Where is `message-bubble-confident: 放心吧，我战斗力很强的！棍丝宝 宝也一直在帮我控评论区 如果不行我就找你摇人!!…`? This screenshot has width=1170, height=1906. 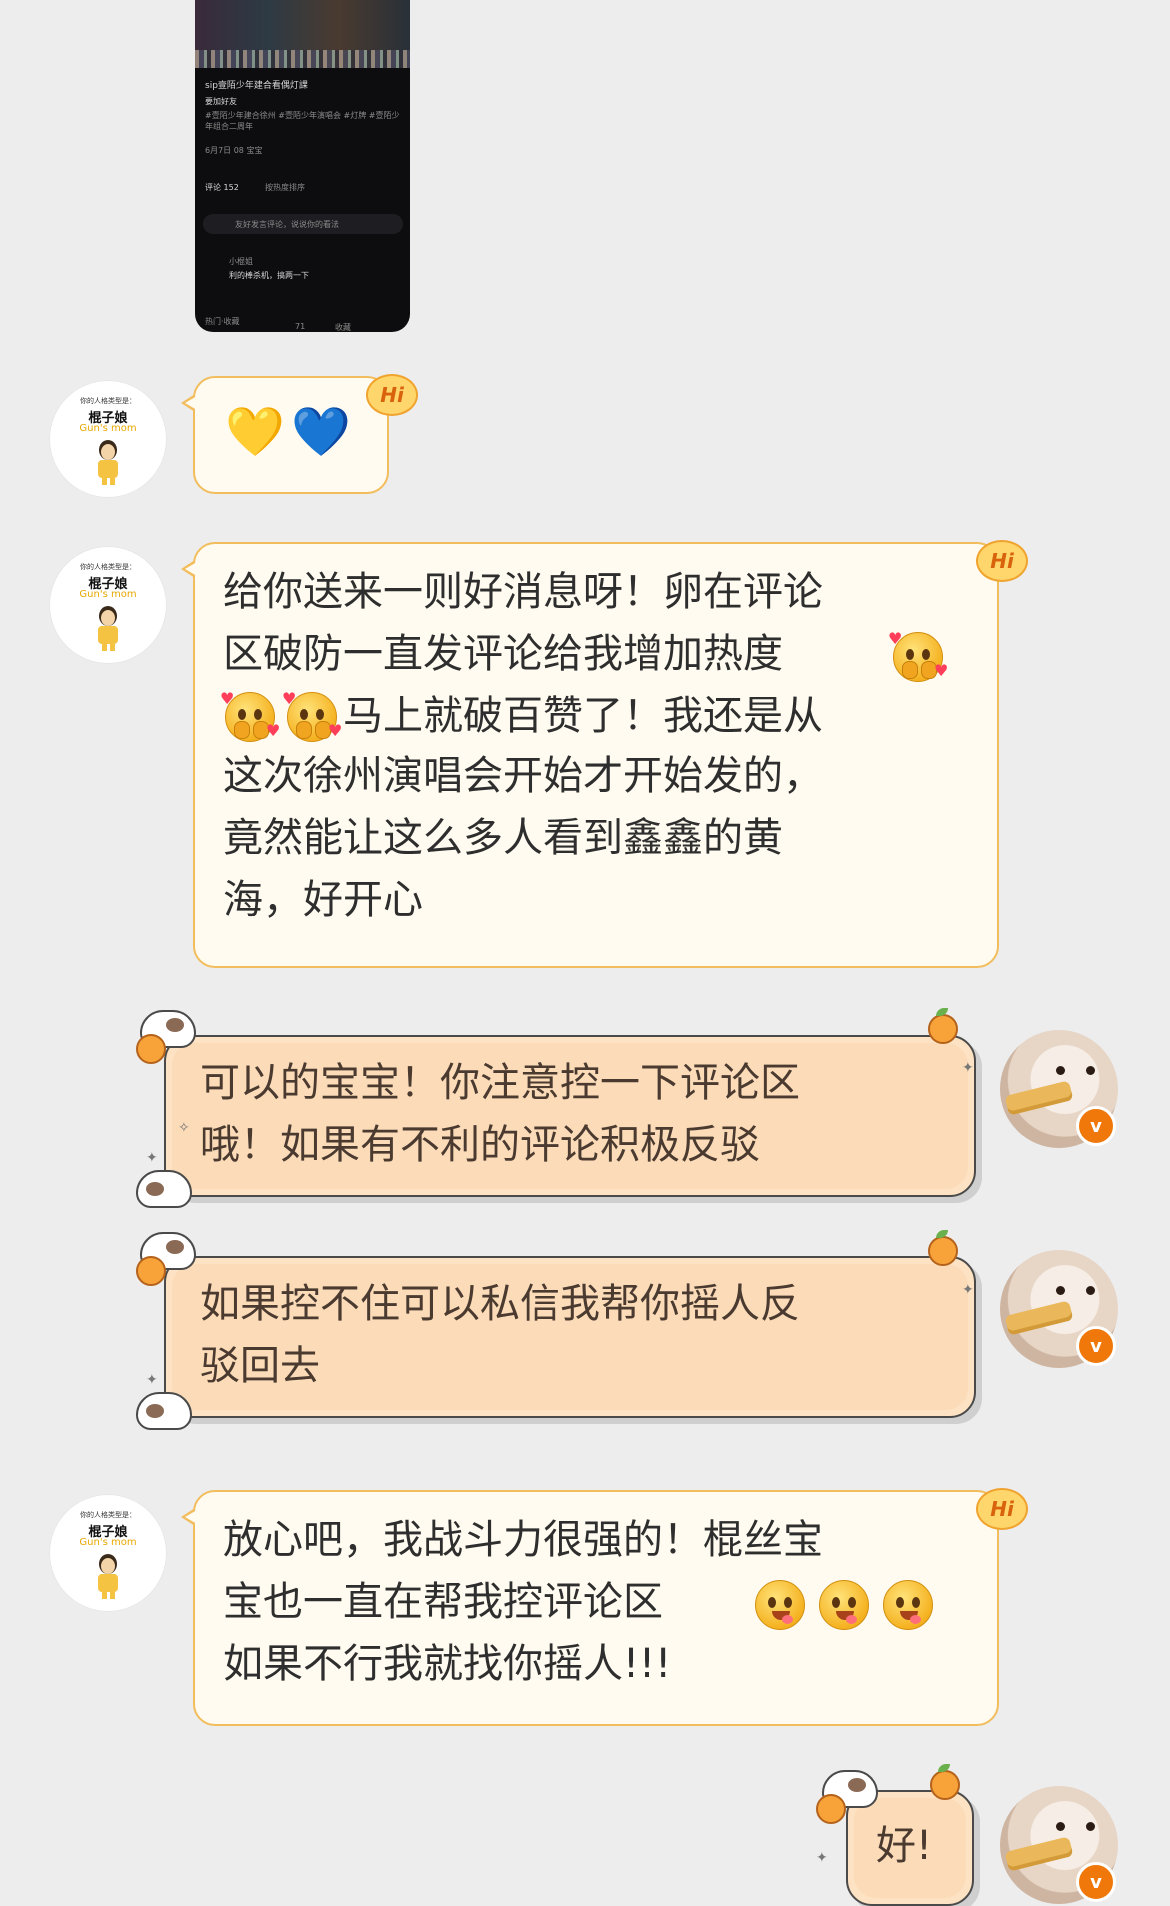 message-bubble-confident: 放心吧，我战斗力很强的！棍丝宝 宝也一直在帮我控评论区 如果不行我就找你摇人!!… is located at coordinates (590, 1608).